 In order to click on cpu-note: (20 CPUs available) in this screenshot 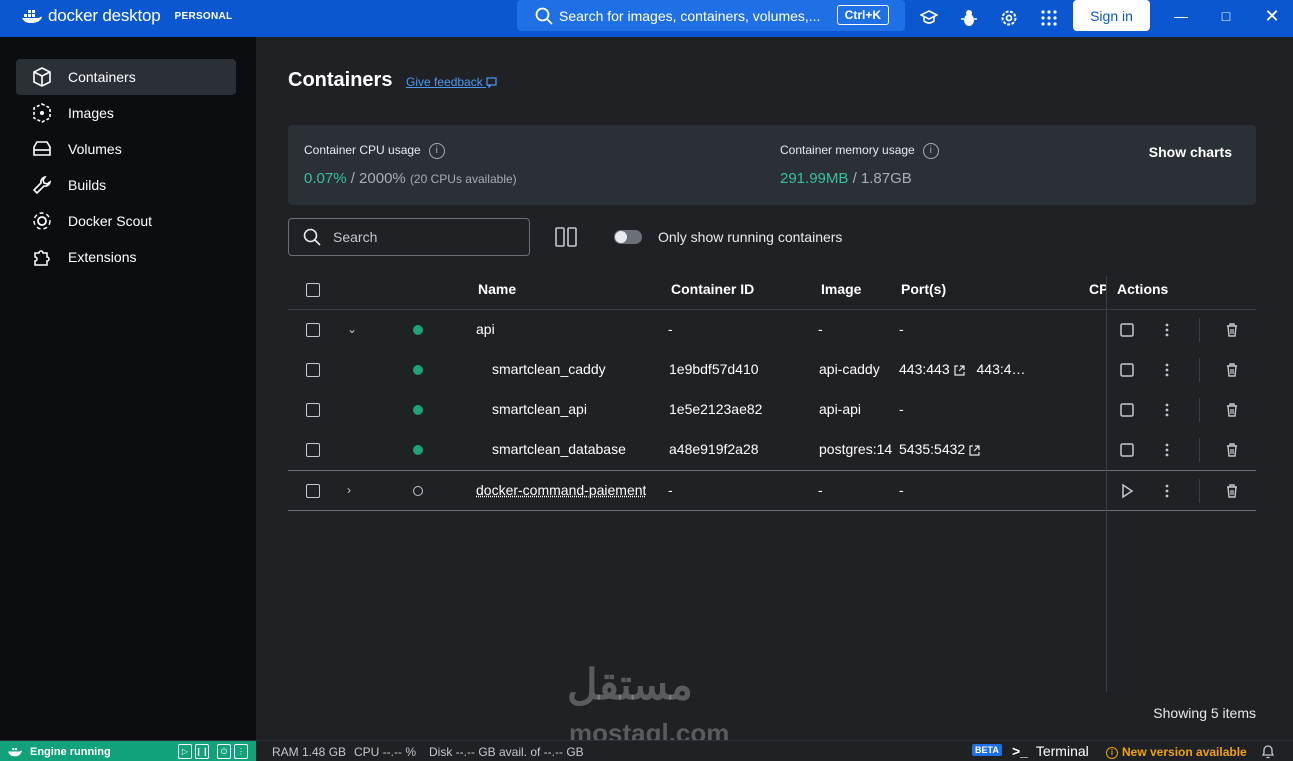, I will do `click(463, 179)`.